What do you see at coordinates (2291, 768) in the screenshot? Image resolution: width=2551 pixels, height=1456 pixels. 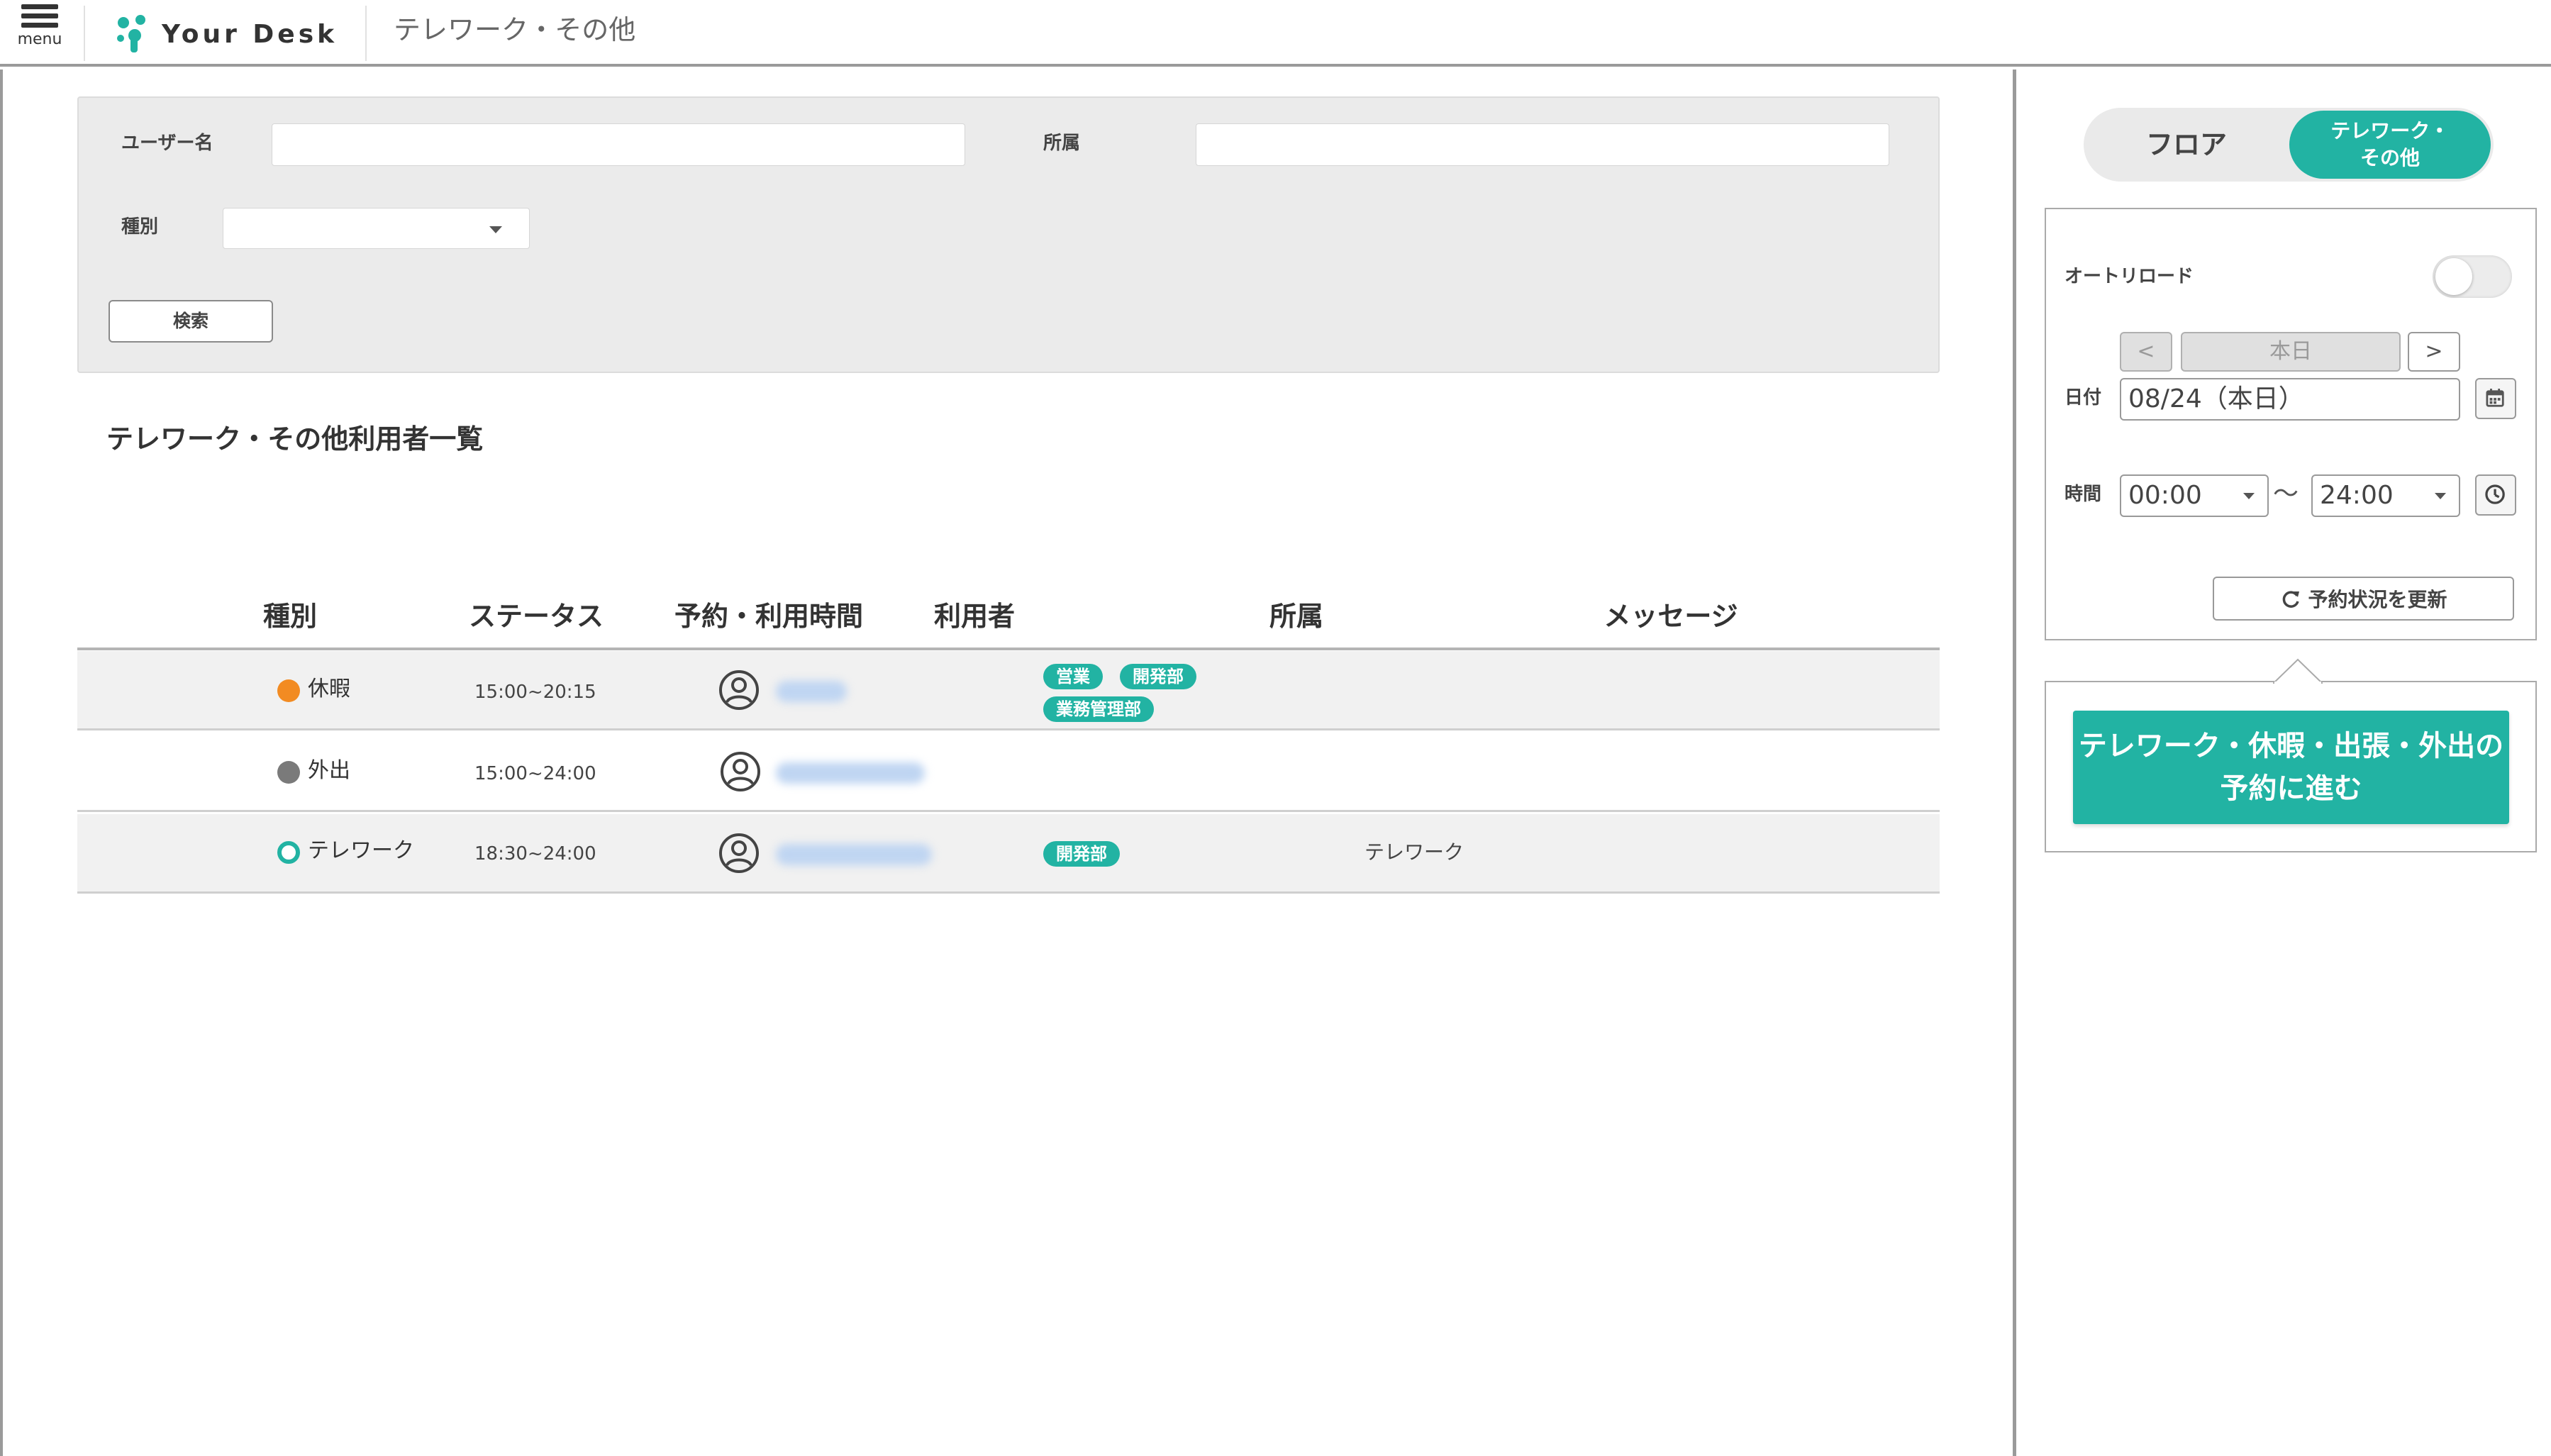 I see `proceed-to-reservation-button: テレワーク・休暇・出張・外出の 予約に進む` at bounding box center [2291, 768].